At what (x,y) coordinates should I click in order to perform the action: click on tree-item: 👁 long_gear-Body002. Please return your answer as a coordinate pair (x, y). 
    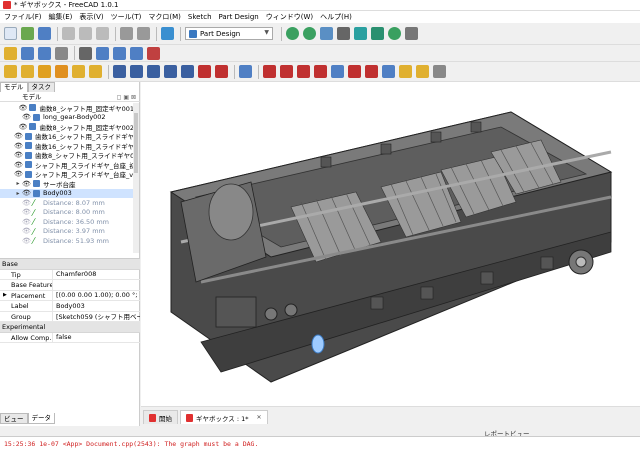
    Looking at the image, I should click on (67, 118).